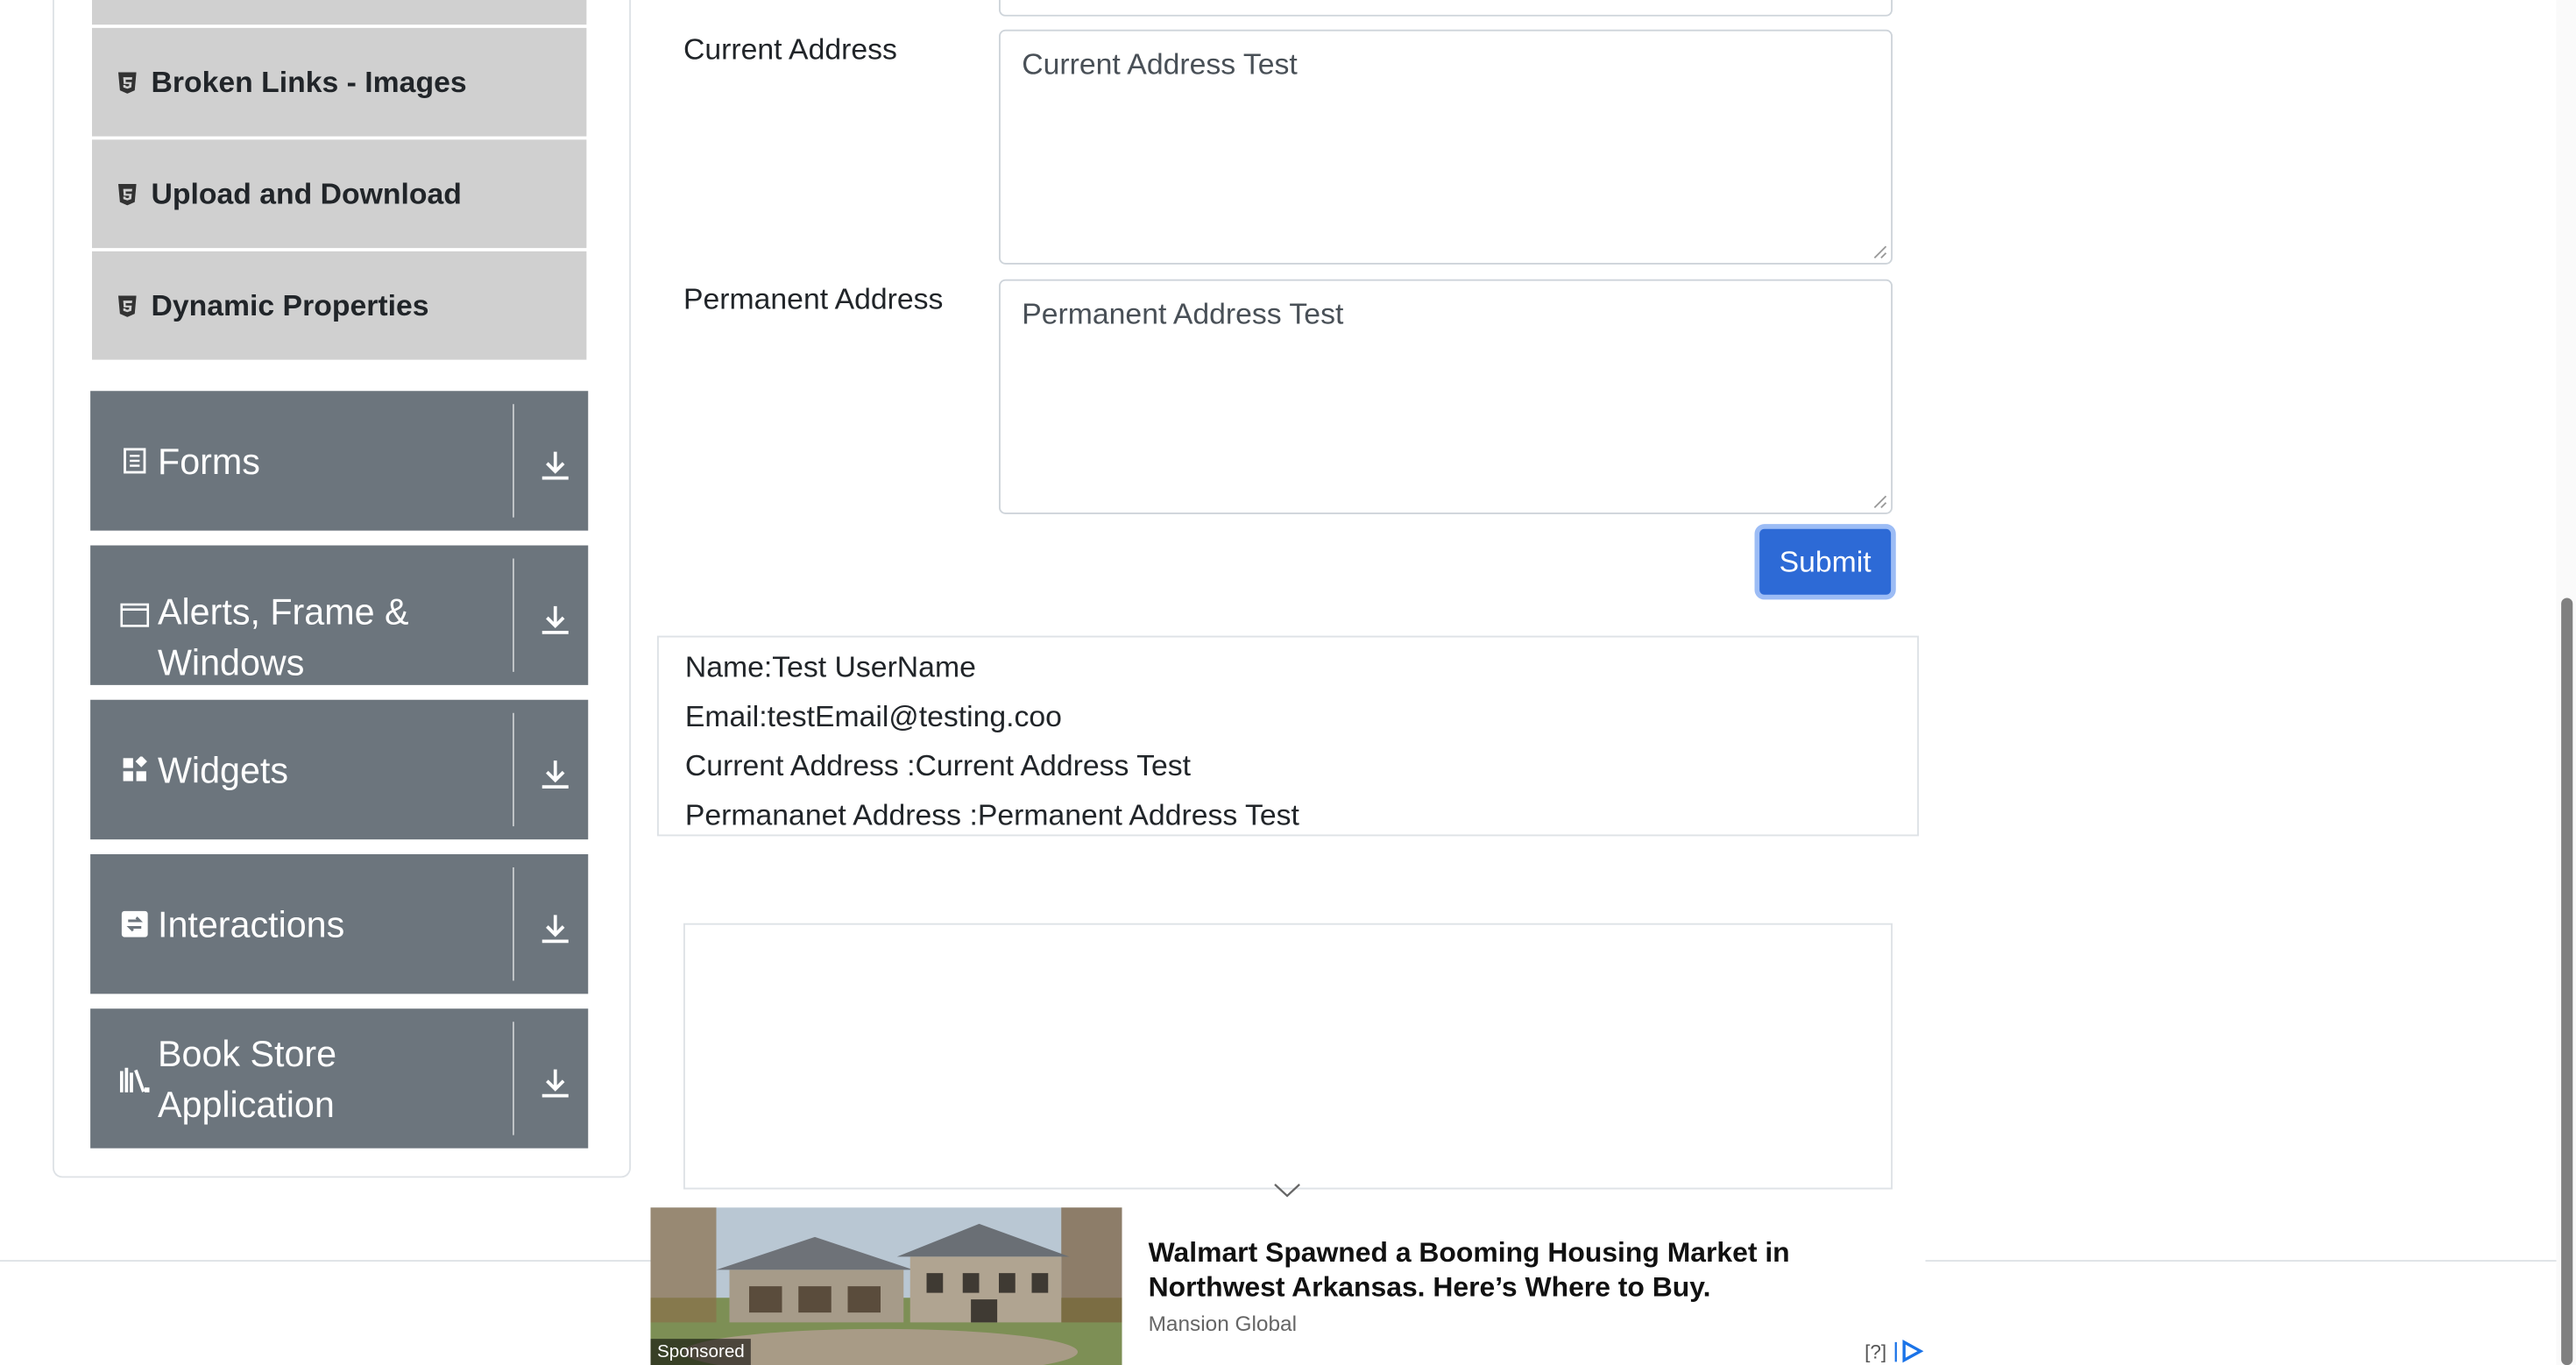 The width and height of the screenshot is (2576, 1365). I want to click on output-name: Name:Test UserName, so click(830, 667).